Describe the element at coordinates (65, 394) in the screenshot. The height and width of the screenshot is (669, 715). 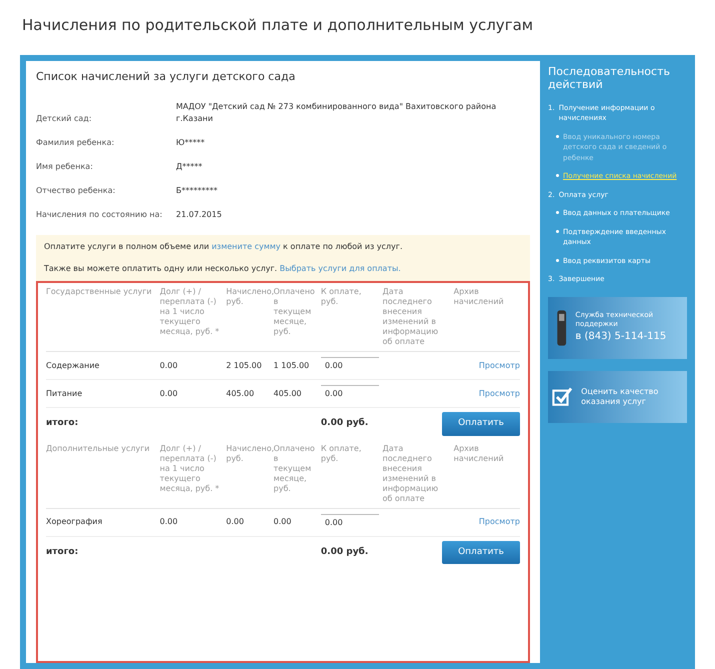
I see `table-cell-text: Питание` at that location.